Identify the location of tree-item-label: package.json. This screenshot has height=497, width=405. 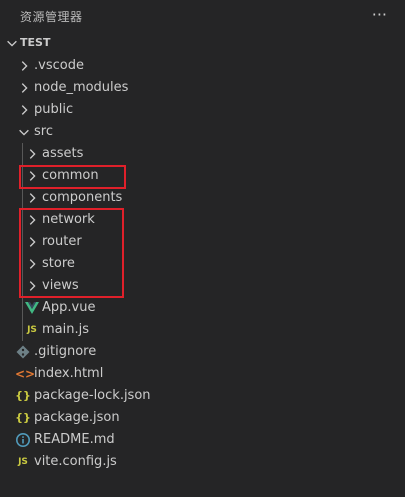
(77, 417).